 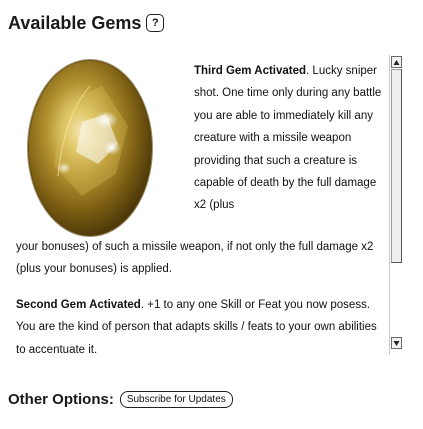 What do you see at coordinates (176, 399) in the screenshot?
I see `subscribe-button: Subscribe for Updates` at bounding box center [176, 399].